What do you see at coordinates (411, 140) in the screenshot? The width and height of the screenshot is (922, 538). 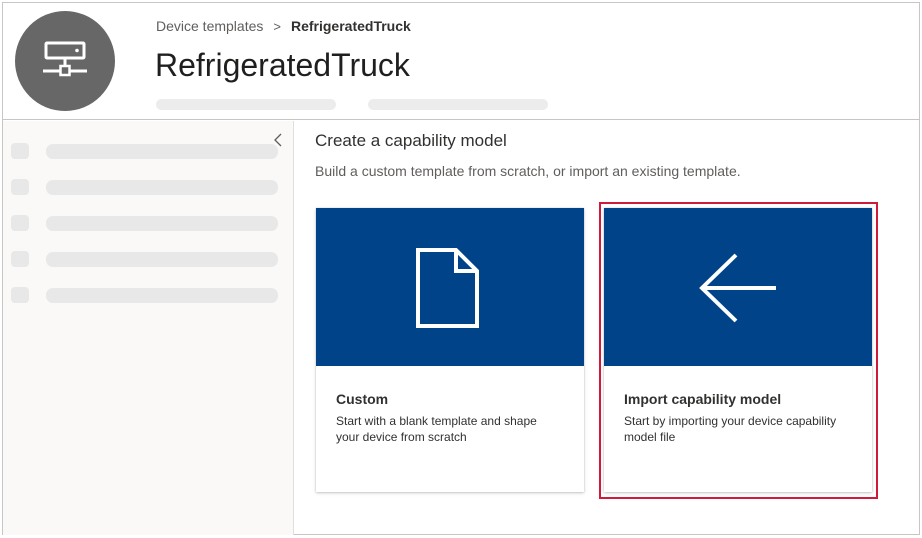 I see `section-title: Create a capability model` at bounding box center [411, 140].